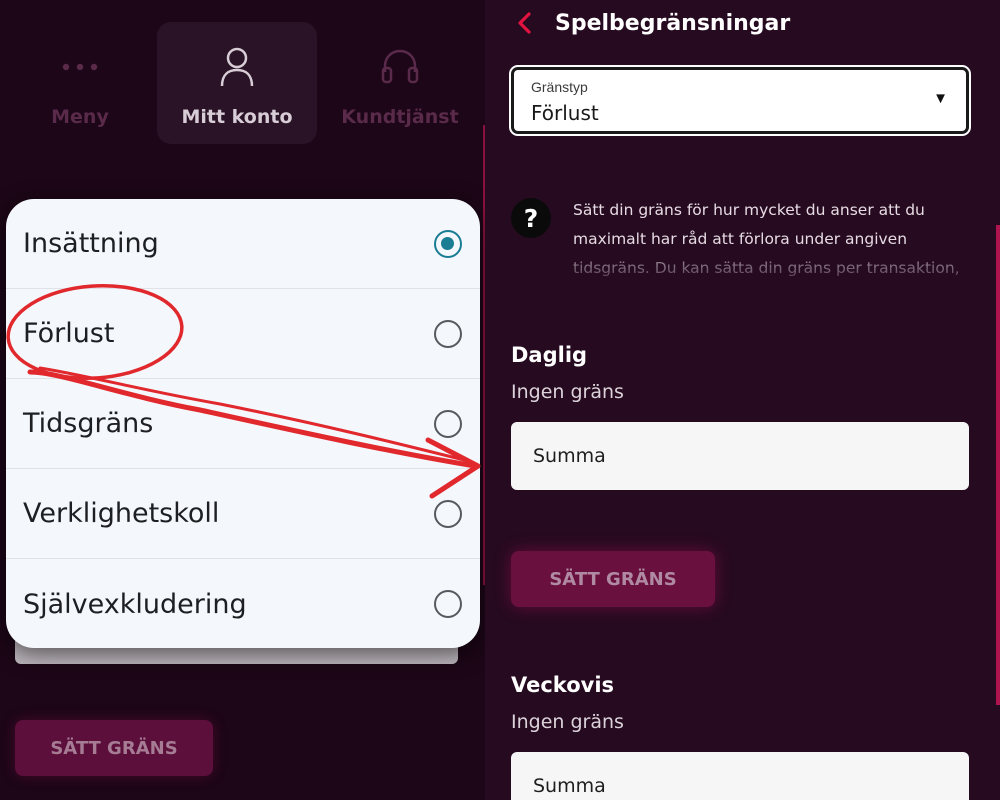  Describe the element at coordinates (741, 269) in the screenshot. I see `info-fade` at that location.